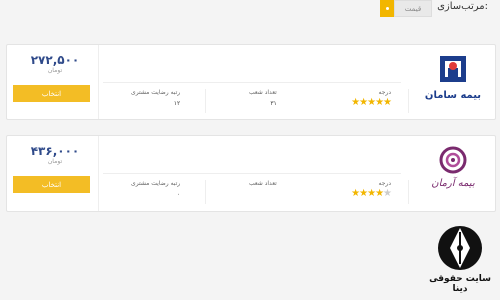 The image size is (500, 300). I want to click on satisfaction-field: رتبه رضایت مشتری ۱۲, so click(155, 98).